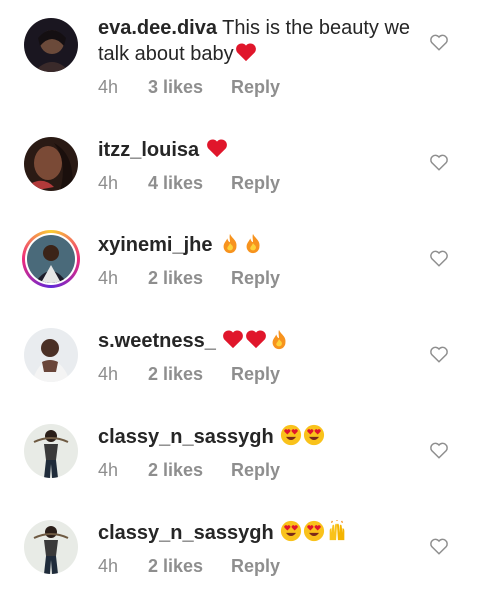  I want to click on comment-meta: 4h 4 likes Reply, so click(259, 183).